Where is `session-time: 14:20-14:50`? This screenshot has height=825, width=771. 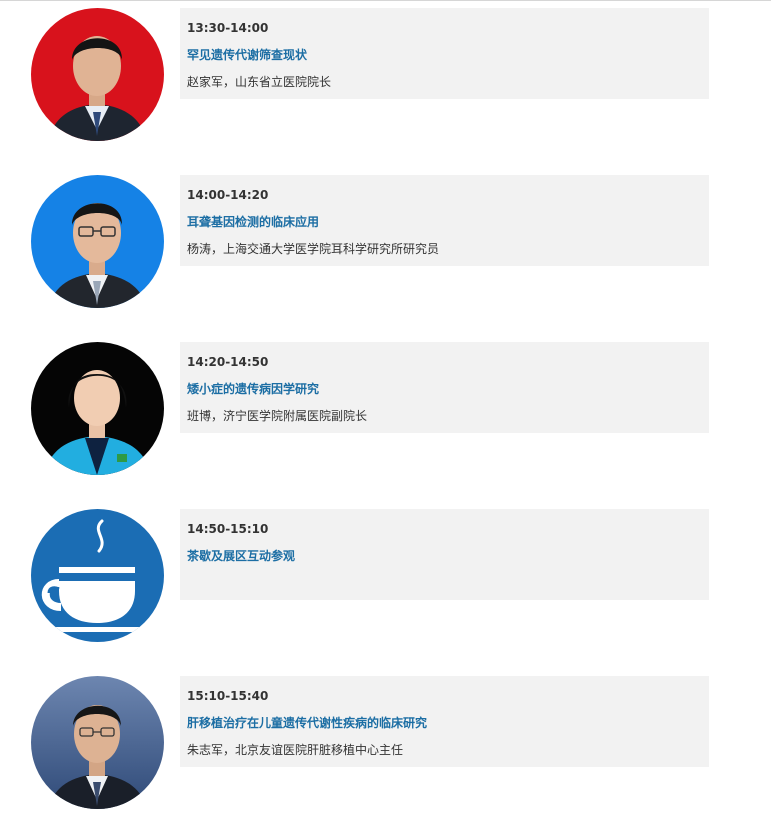 session-time: 14:20-14:50 is located at coordinates (228, 362).